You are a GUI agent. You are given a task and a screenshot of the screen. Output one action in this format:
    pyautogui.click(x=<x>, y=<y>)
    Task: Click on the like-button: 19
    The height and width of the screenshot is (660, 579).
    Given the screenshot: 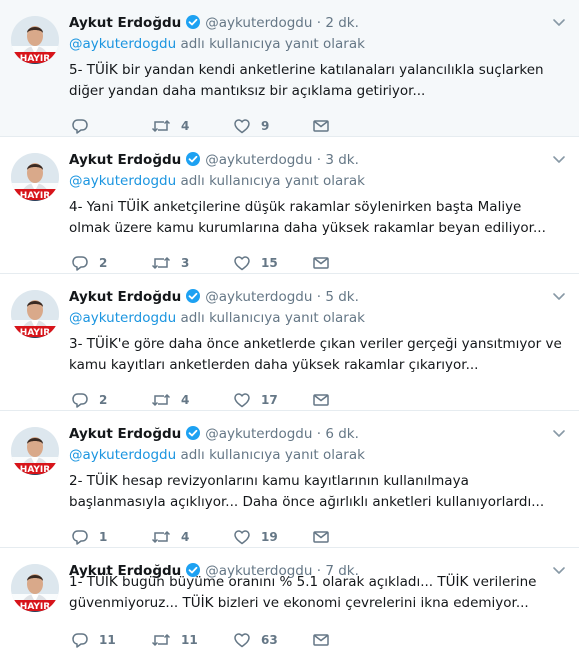 What is the action you would take?
    pyautogui.click(x=255, y=537)
    